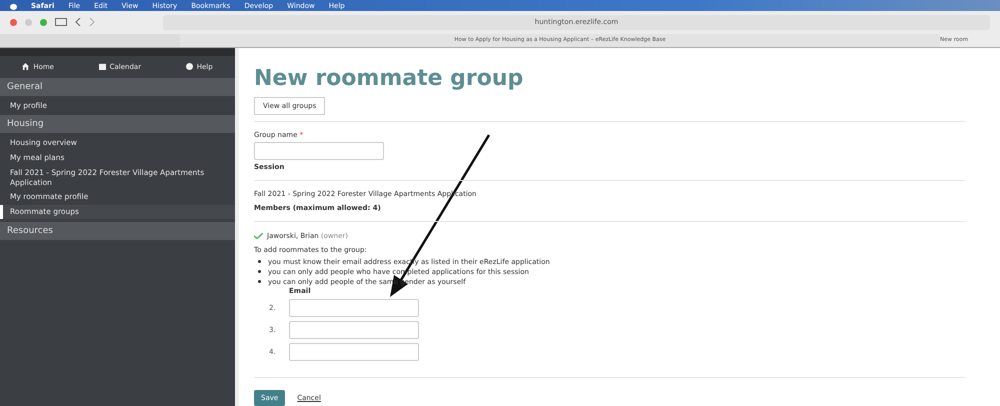  Describe the element at coordinates (13, 22) in the screenshot. I see `close-icon` at that location.